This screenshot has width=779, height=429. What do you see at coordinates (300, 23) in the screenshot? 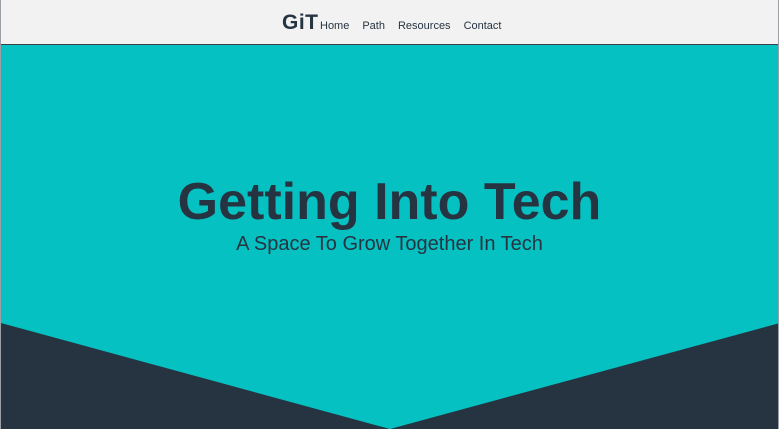
I see `site-logo: GiT` at bounding box center [300, 23].